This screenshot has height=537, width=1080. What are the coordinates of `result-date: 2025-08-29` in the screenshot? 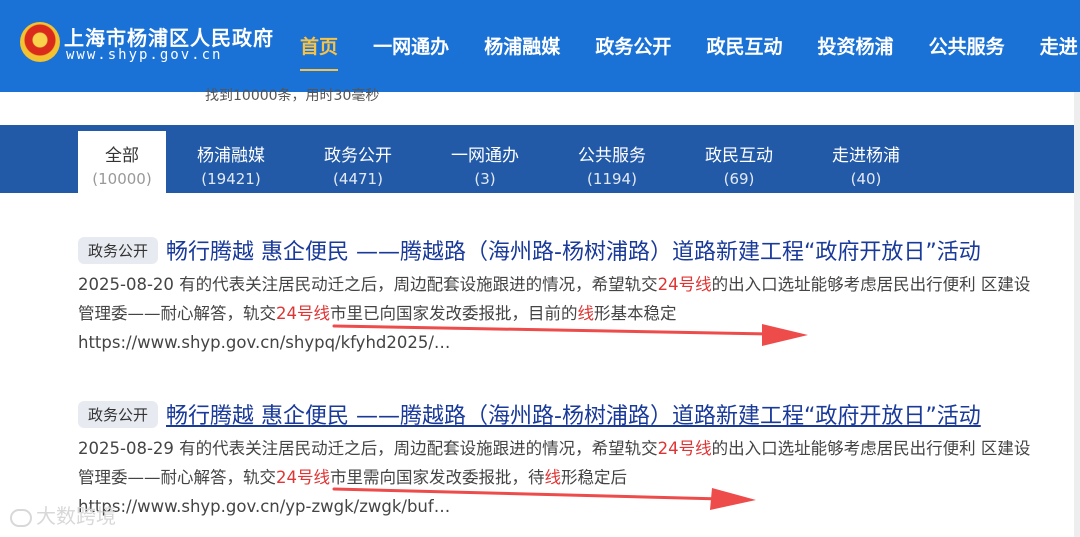 It's located at (126, 448).